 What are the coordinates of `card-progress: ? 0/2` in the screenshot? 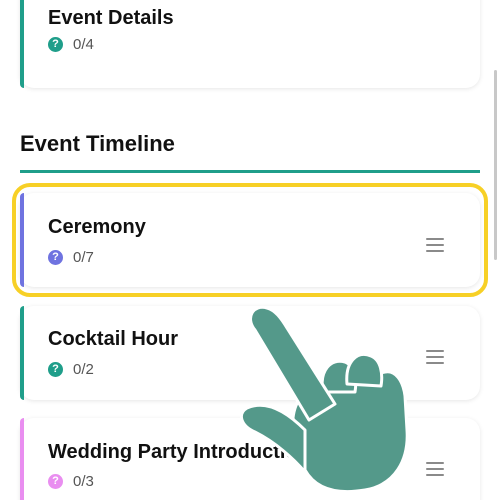 It's located at (71, 369).